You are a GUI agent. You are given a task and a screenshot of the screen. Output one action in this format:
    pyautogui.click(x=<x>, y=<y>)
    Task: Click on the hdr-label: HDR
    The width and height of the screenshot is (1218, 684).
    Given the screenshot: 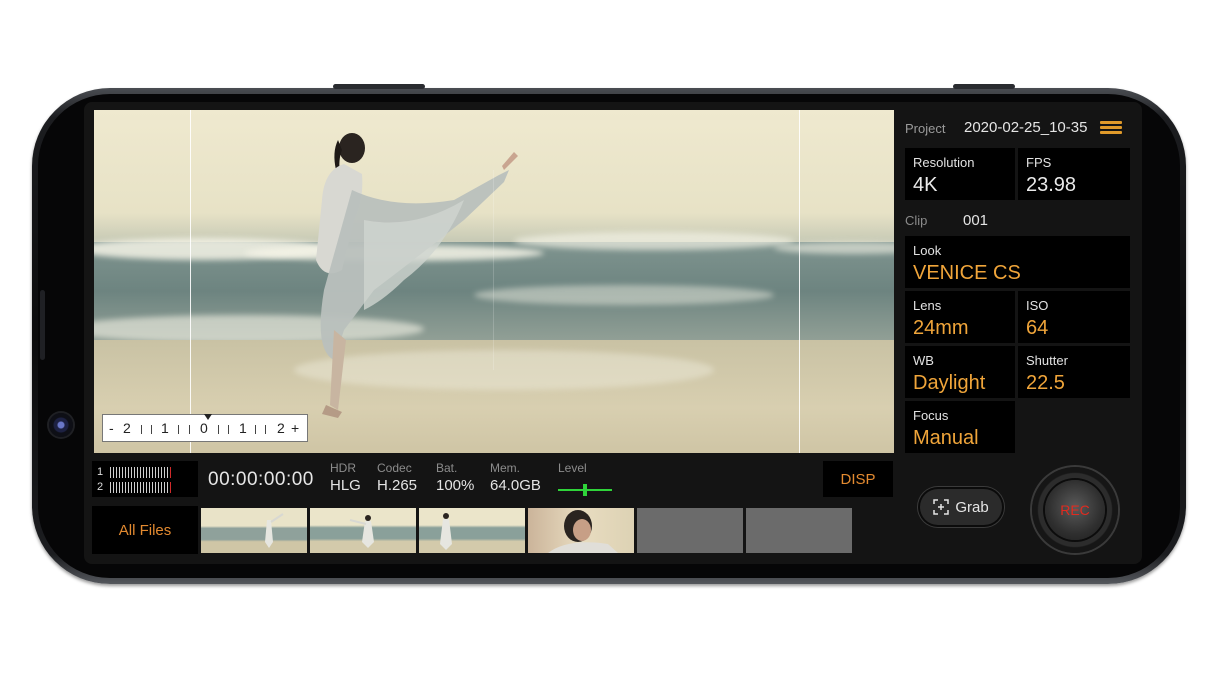 What is the action you would take?
    pyautogui.click(x=343, y=468)
    